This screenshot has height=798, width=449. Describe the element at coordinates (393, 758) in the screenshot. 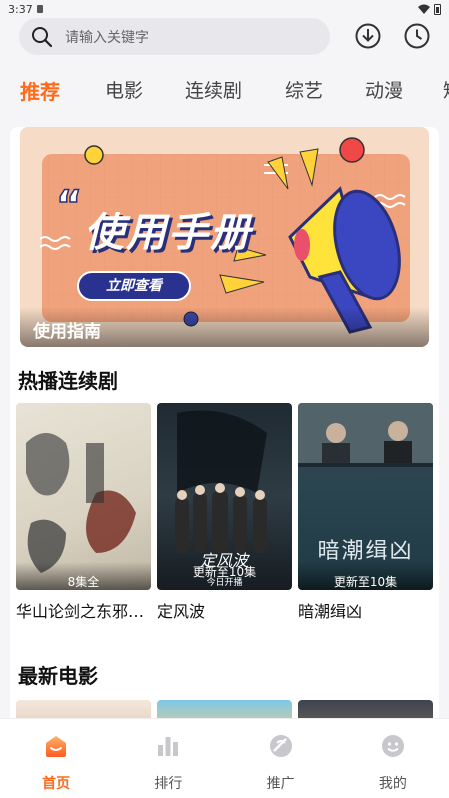

I see `nav-profile: 我的` at that location.